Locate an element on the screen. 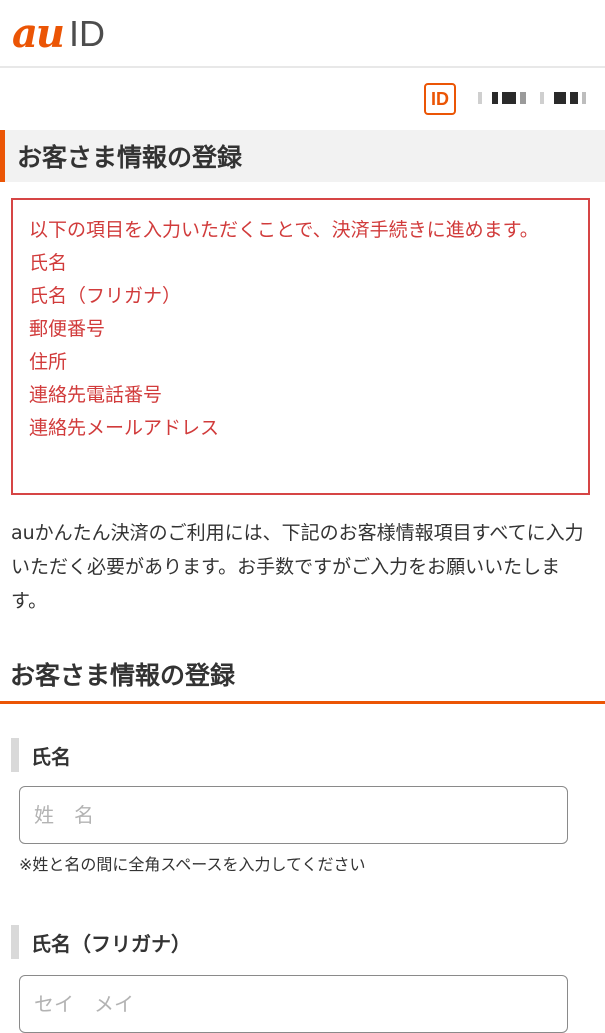  masked-user-id is located at coordinates (533, 99).